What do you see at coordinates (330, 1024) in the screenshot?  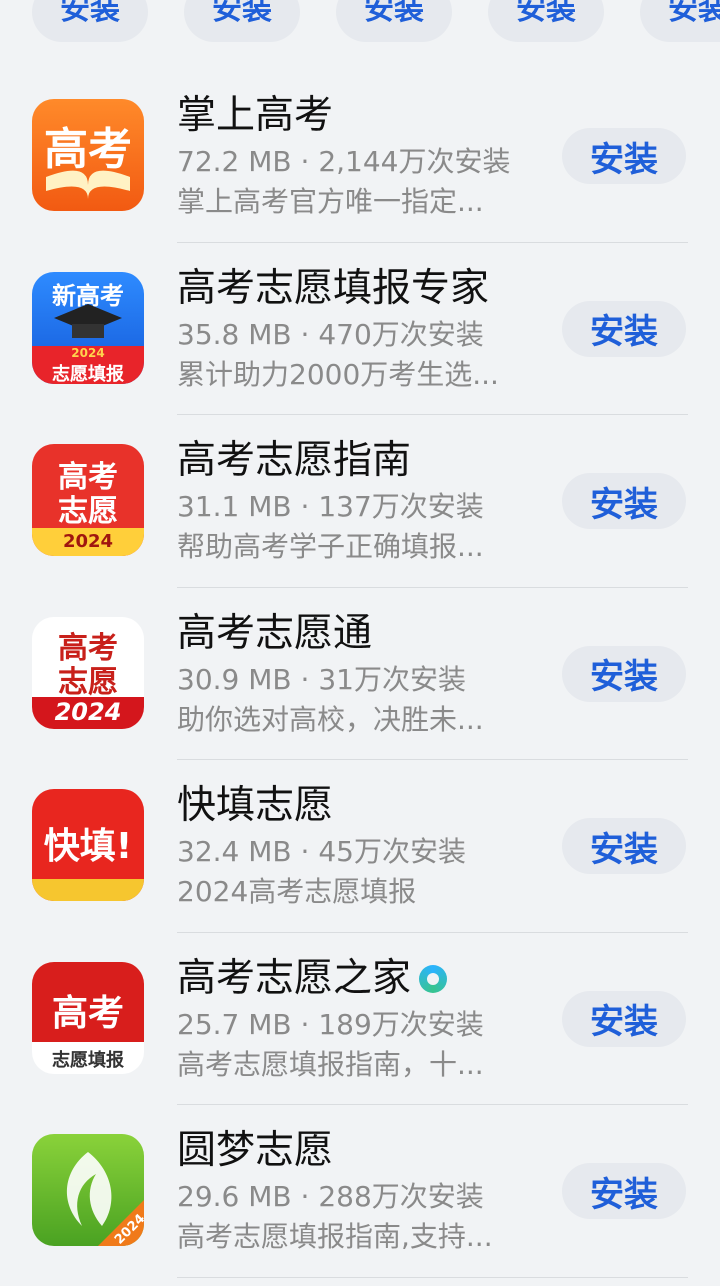 I see `app-meta: 25.7 MB · 189万次安装` at bounding box center [330, 1024].